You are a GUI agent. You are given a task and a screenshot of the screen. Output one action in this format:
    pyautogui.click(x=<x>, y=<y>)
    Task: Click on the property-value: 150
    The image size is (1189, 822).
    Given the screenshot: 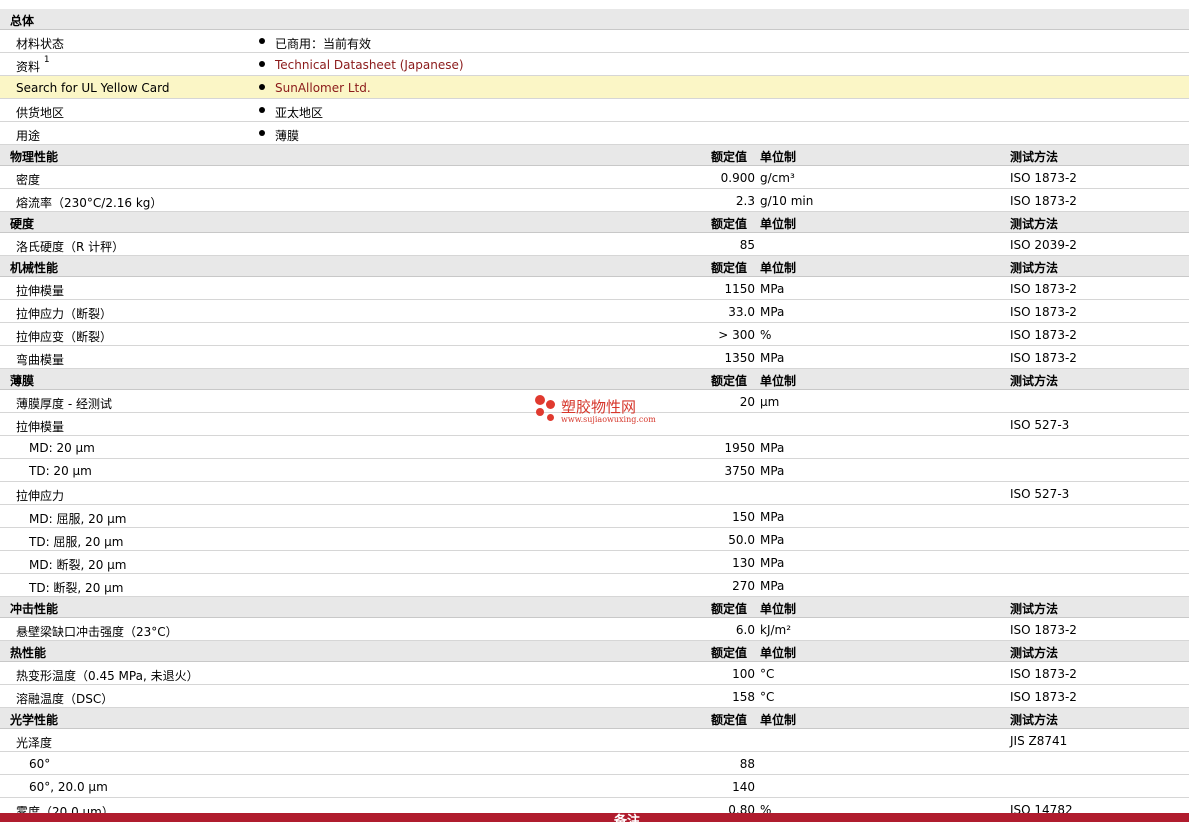 What is the action you would take?
    pyautogui.click(x=743, y=517)
    